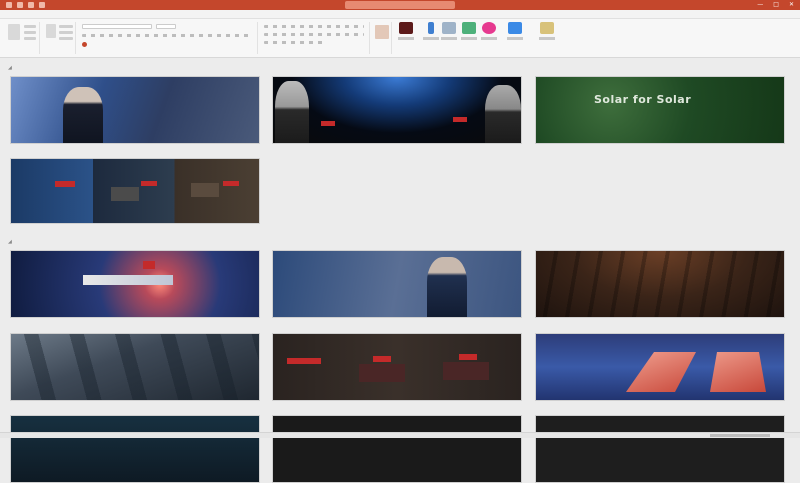  Describe the element at coordinates (30, 32) in the screenshot. I see `copy-button` at that location.